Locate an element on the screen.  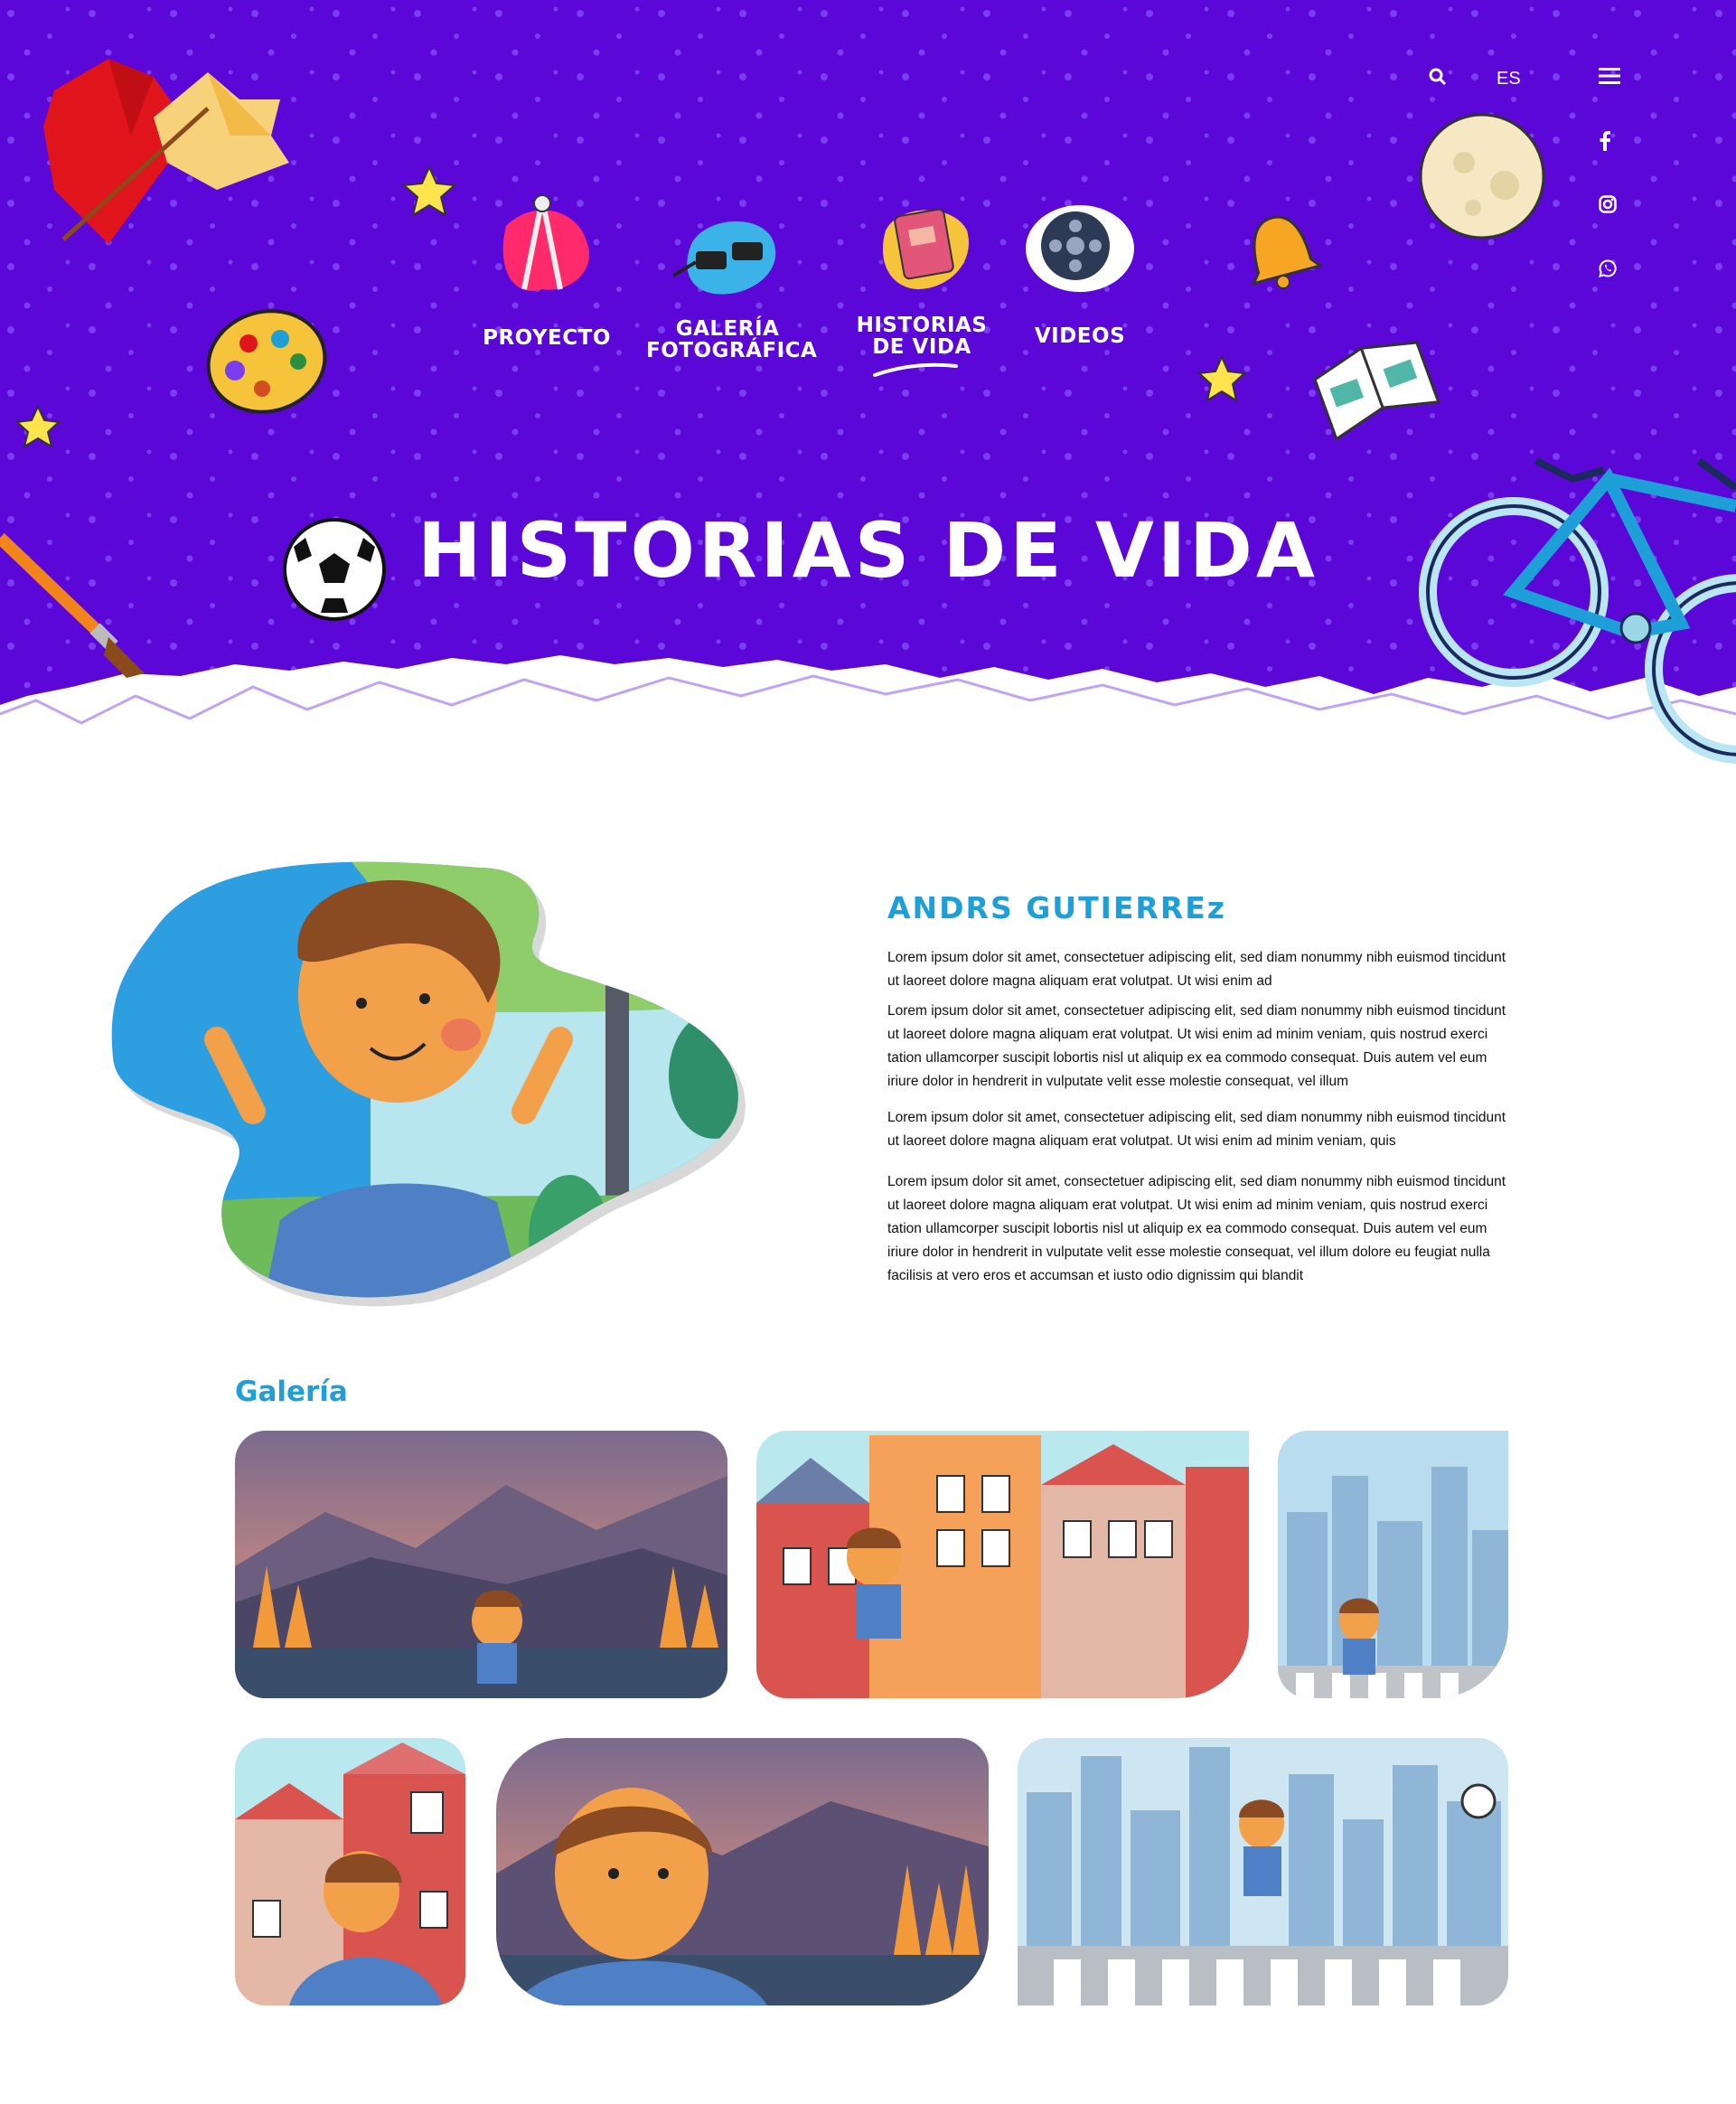
menu-icon is located at coordinates (1610, 76).